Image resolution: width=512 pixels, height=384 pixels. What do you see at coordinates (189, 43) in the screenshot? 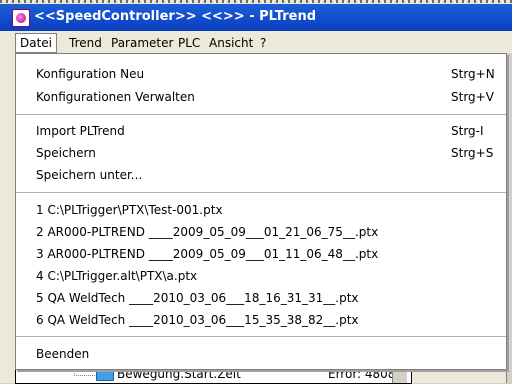
I see `menu-plc: PLC` at bounding box center [189, 43].